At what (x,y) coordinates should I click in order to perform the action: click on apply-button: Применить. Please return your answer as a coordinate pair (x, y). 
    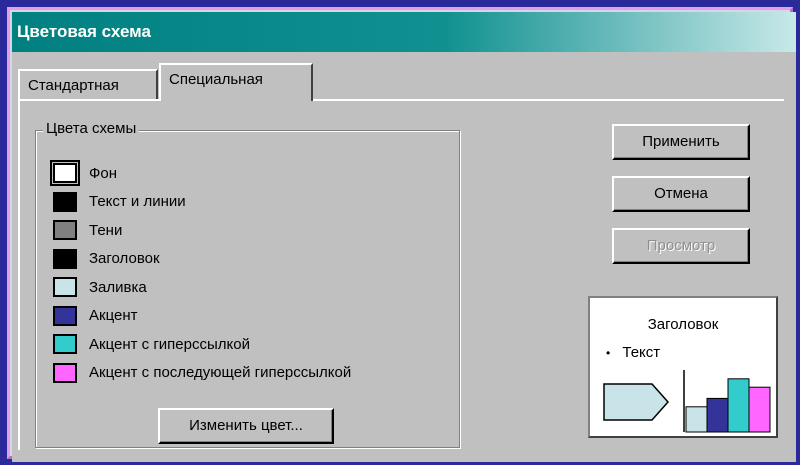
    Looking at the image, I should click on (681, 142).